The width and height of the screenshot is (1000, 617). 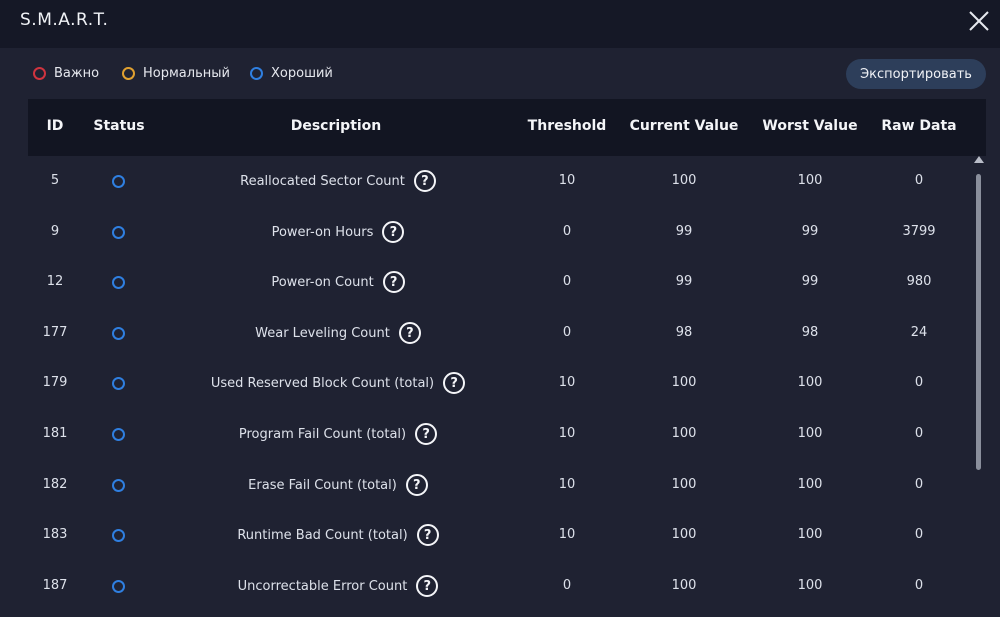 I want to click on export-button: Экспортировать, so click(x=916, y=74).